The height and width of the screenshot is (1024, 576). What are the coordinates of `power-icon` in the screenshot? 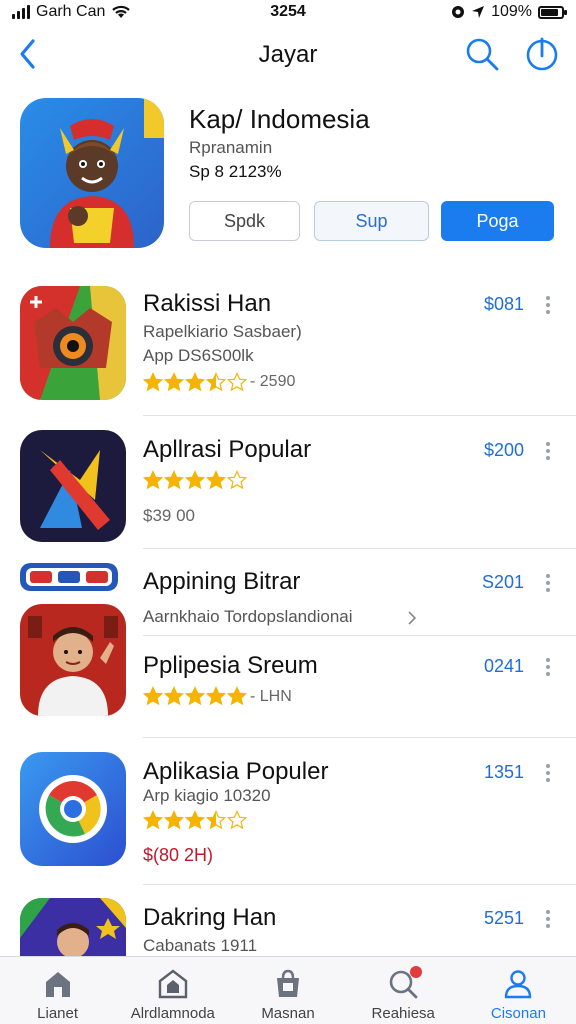 It's located at (542, 54).